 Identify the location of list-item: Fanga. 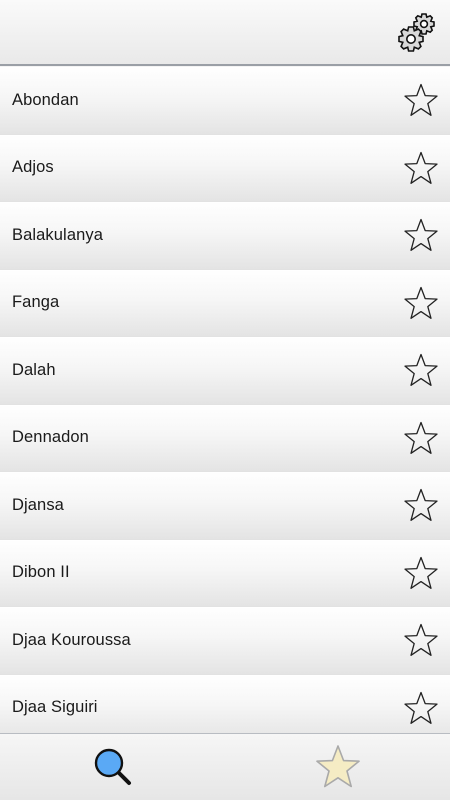
(225, 303).